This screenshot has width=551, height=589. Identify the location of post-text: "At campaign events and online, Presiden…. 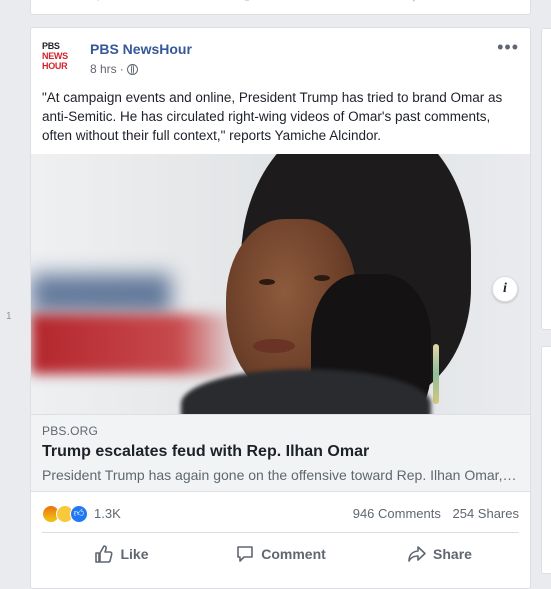
(272, 116).